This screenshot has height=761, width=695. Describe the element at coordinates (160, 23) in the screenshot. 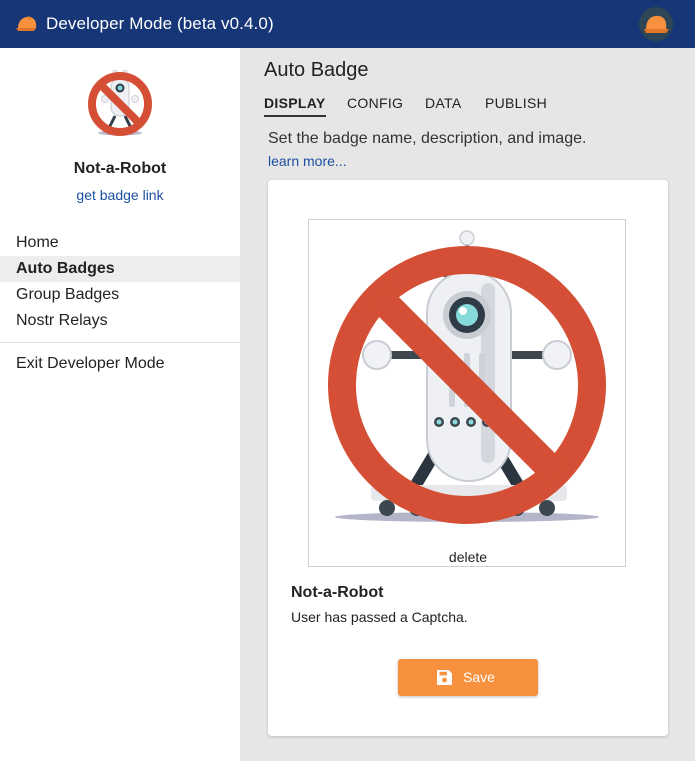

I see `app-title: Developer Mode (beta v0.4.0)` at that location.